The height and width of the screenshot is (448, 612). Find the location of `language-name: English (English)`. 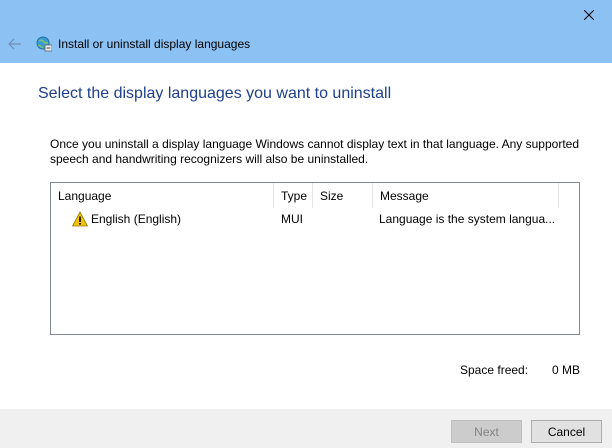

language-name: English (English) is located at coordinates (136, 219).